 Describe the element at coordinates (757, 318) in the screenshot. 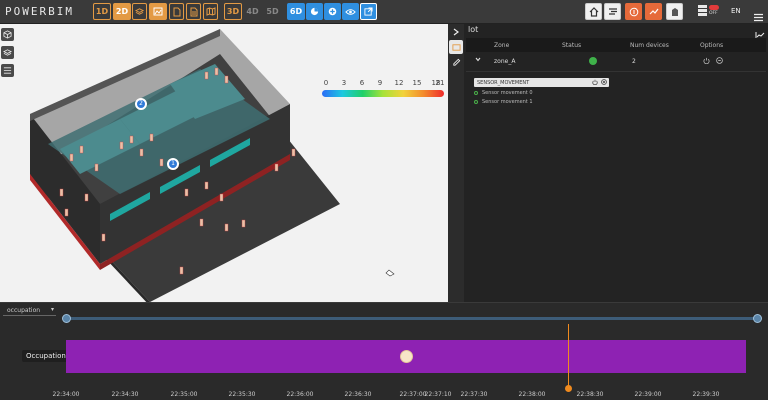

I see `range-handle-end` at that location.